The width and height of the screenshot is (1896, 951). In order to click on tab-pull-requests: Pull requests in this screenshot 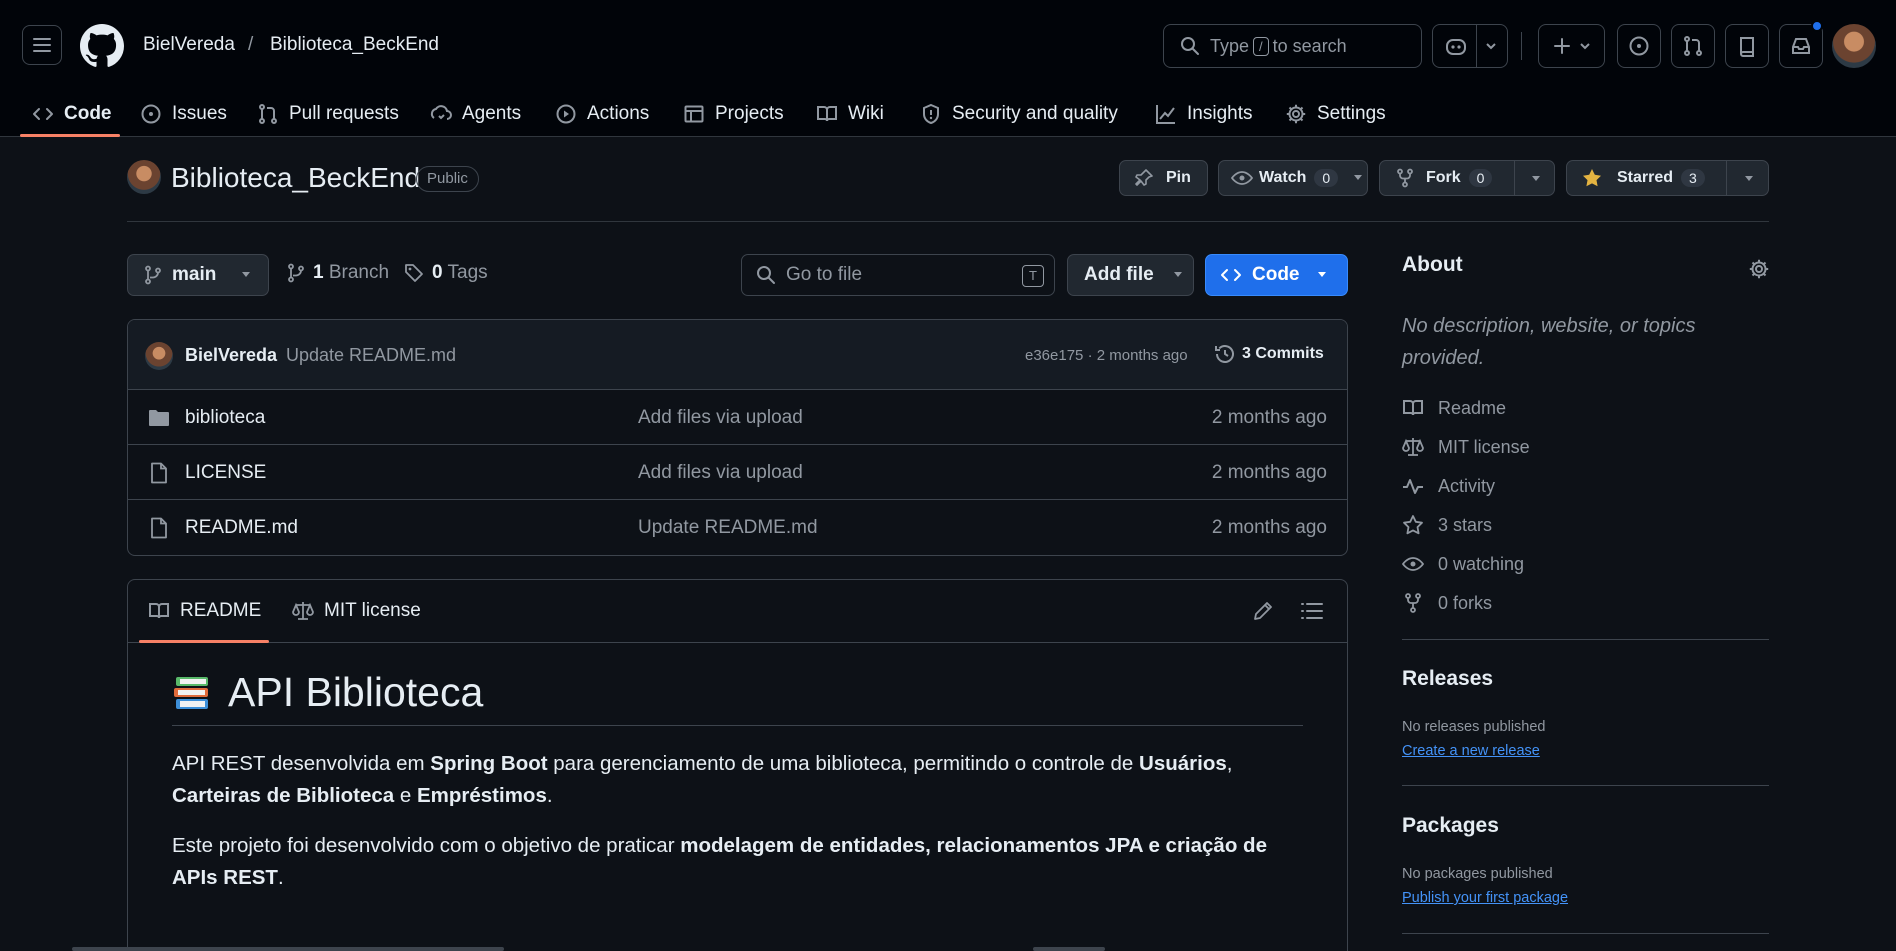, I will do `click(328, 113)`.